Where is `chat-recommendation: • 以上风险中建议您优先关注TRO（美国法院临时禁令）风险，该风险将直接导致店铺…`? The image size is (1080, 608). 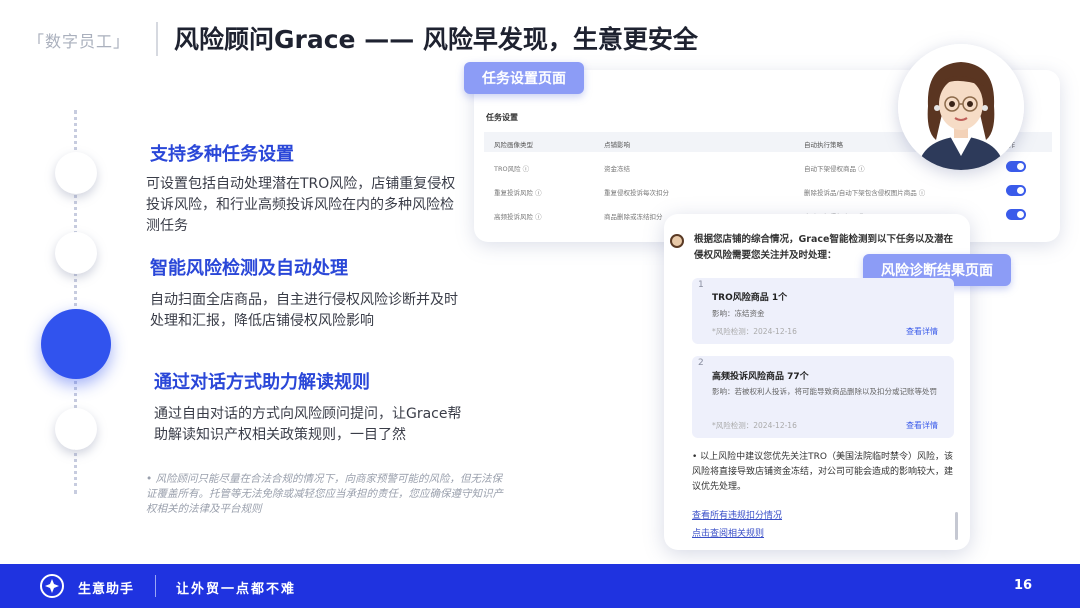
chat-recommendation: • 以上风险中建议您优先关注TRO（美国法院临时禁令）风险，该风险将直接导致店铺… is located at coordinates (823, 472).